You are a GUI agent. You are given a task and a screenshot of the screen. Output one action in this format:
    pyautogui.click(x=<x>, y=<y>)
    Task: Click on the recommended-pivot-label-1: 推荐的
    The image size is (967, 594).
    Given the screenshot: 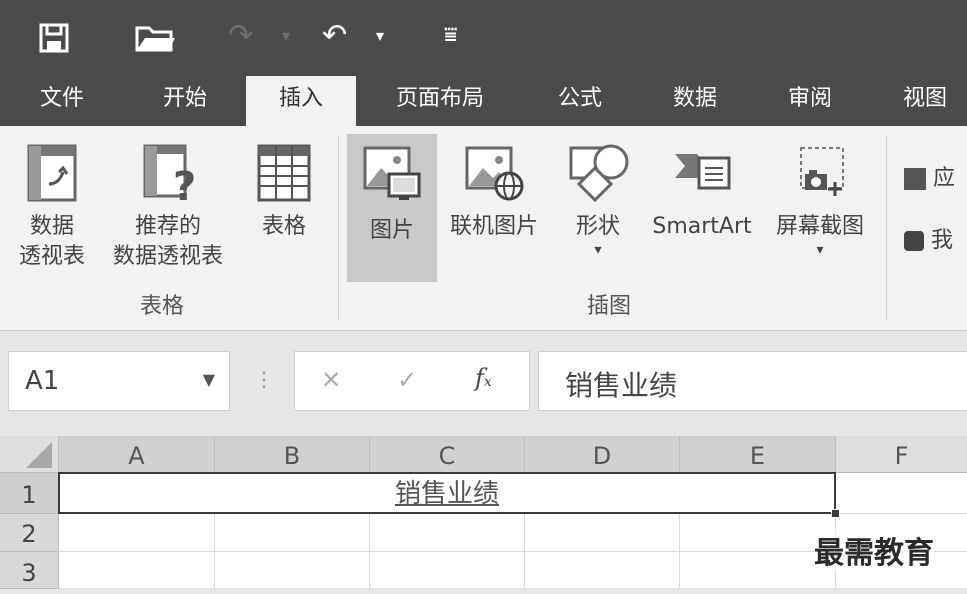 What is the action you would take?
    pyautogui.click(x=167, y=226)
    